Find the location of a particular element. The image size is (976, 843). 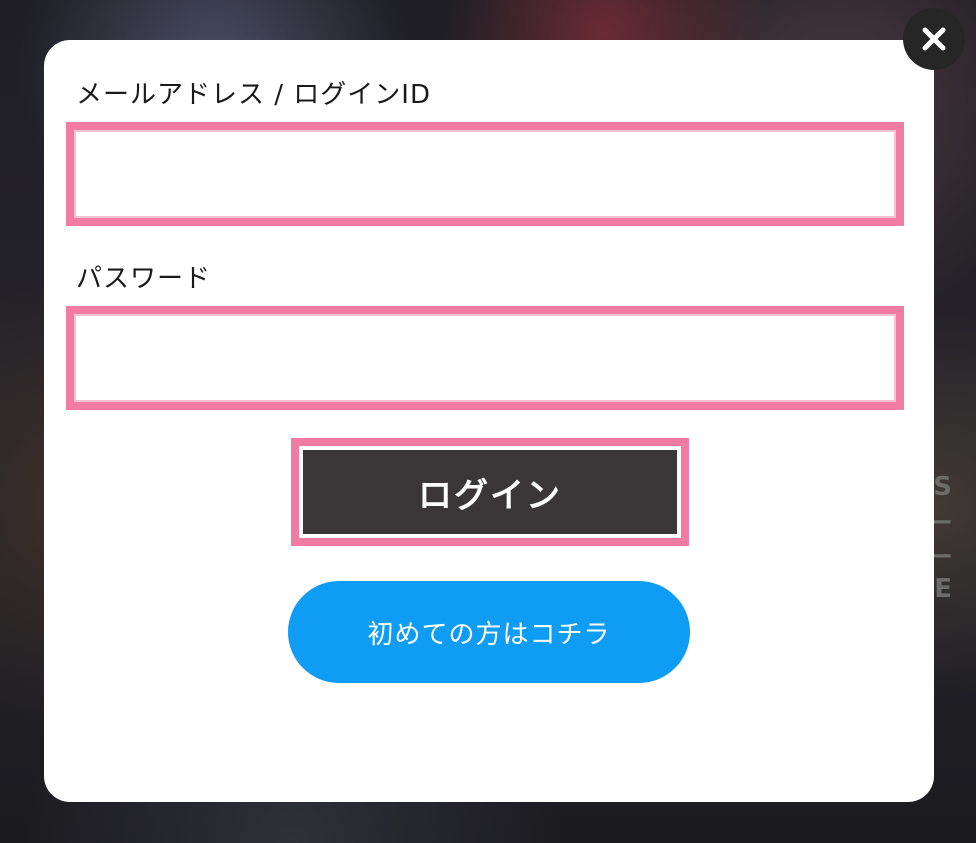

close-button is located at coordinates (934, 39).